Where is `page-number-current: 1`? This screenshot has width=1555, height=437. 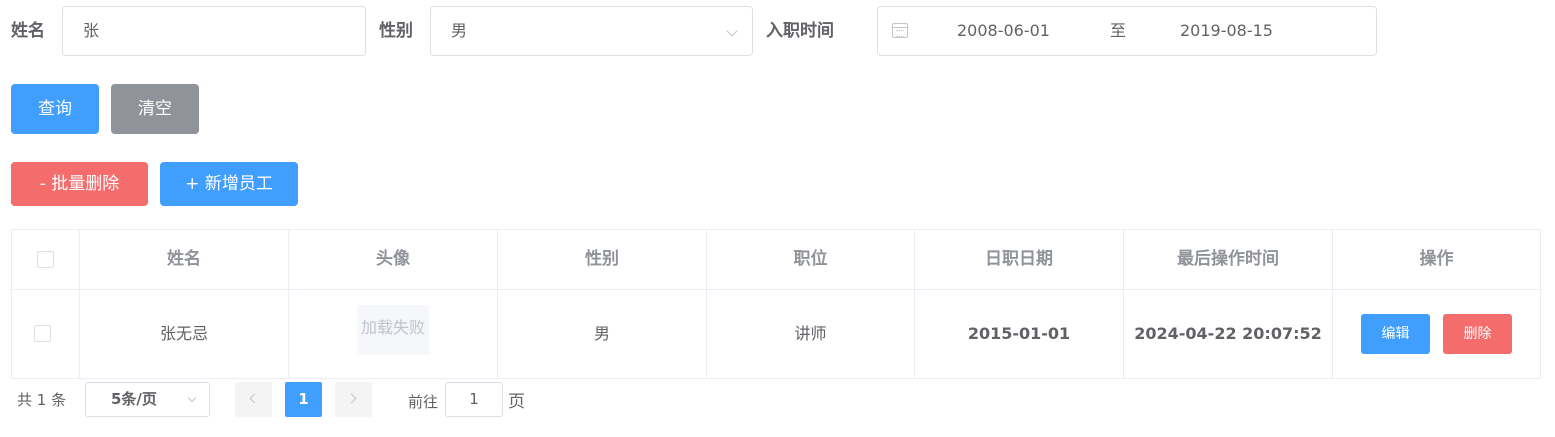 page-number-current: 1 is located at coordinates (303, 399).